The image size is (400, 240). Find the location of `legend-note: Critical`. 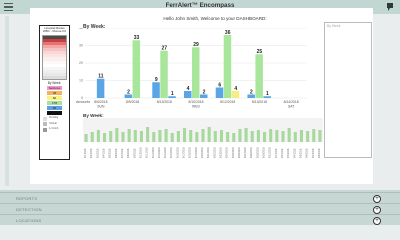

legend-note: Critical is located at coordinates (56, 124).